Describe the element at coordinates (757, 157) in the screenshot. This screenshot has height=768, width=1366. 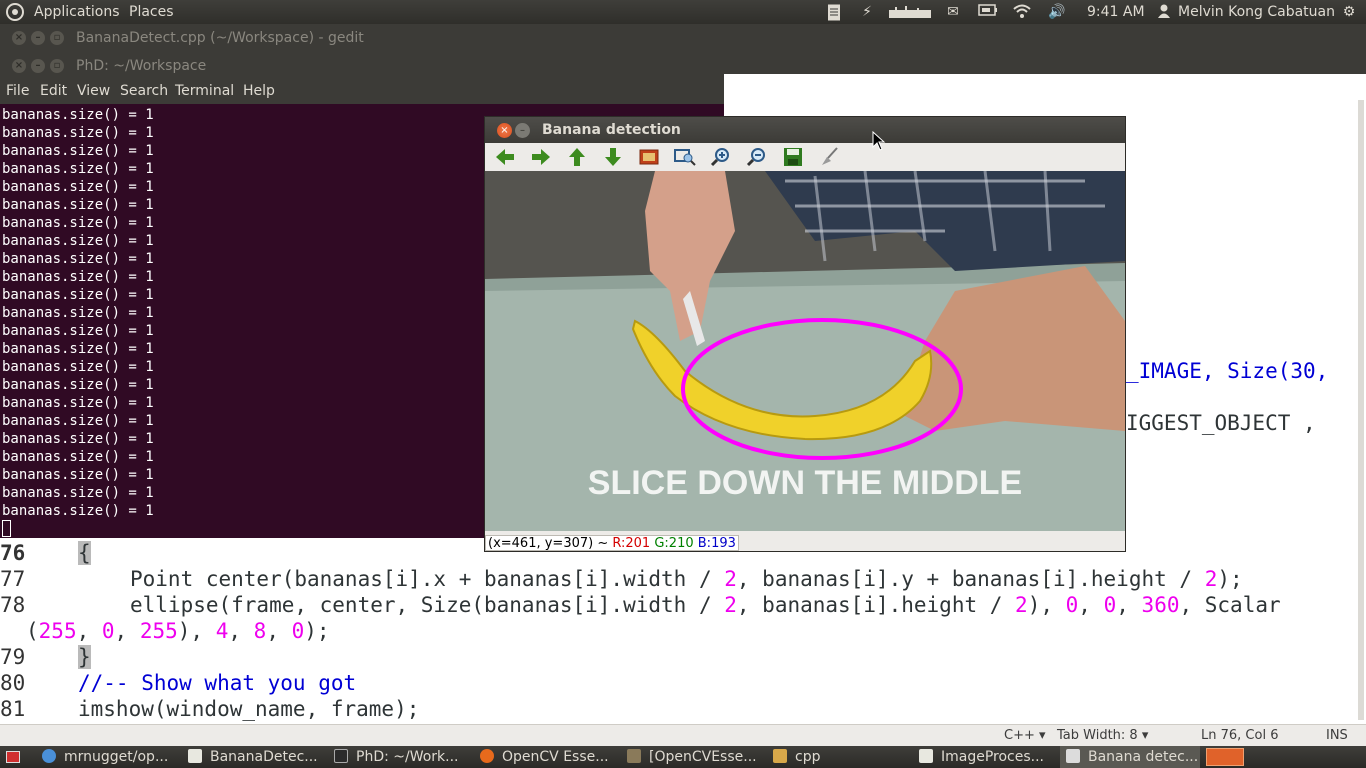
I see `zoom-out-icon` at that location.